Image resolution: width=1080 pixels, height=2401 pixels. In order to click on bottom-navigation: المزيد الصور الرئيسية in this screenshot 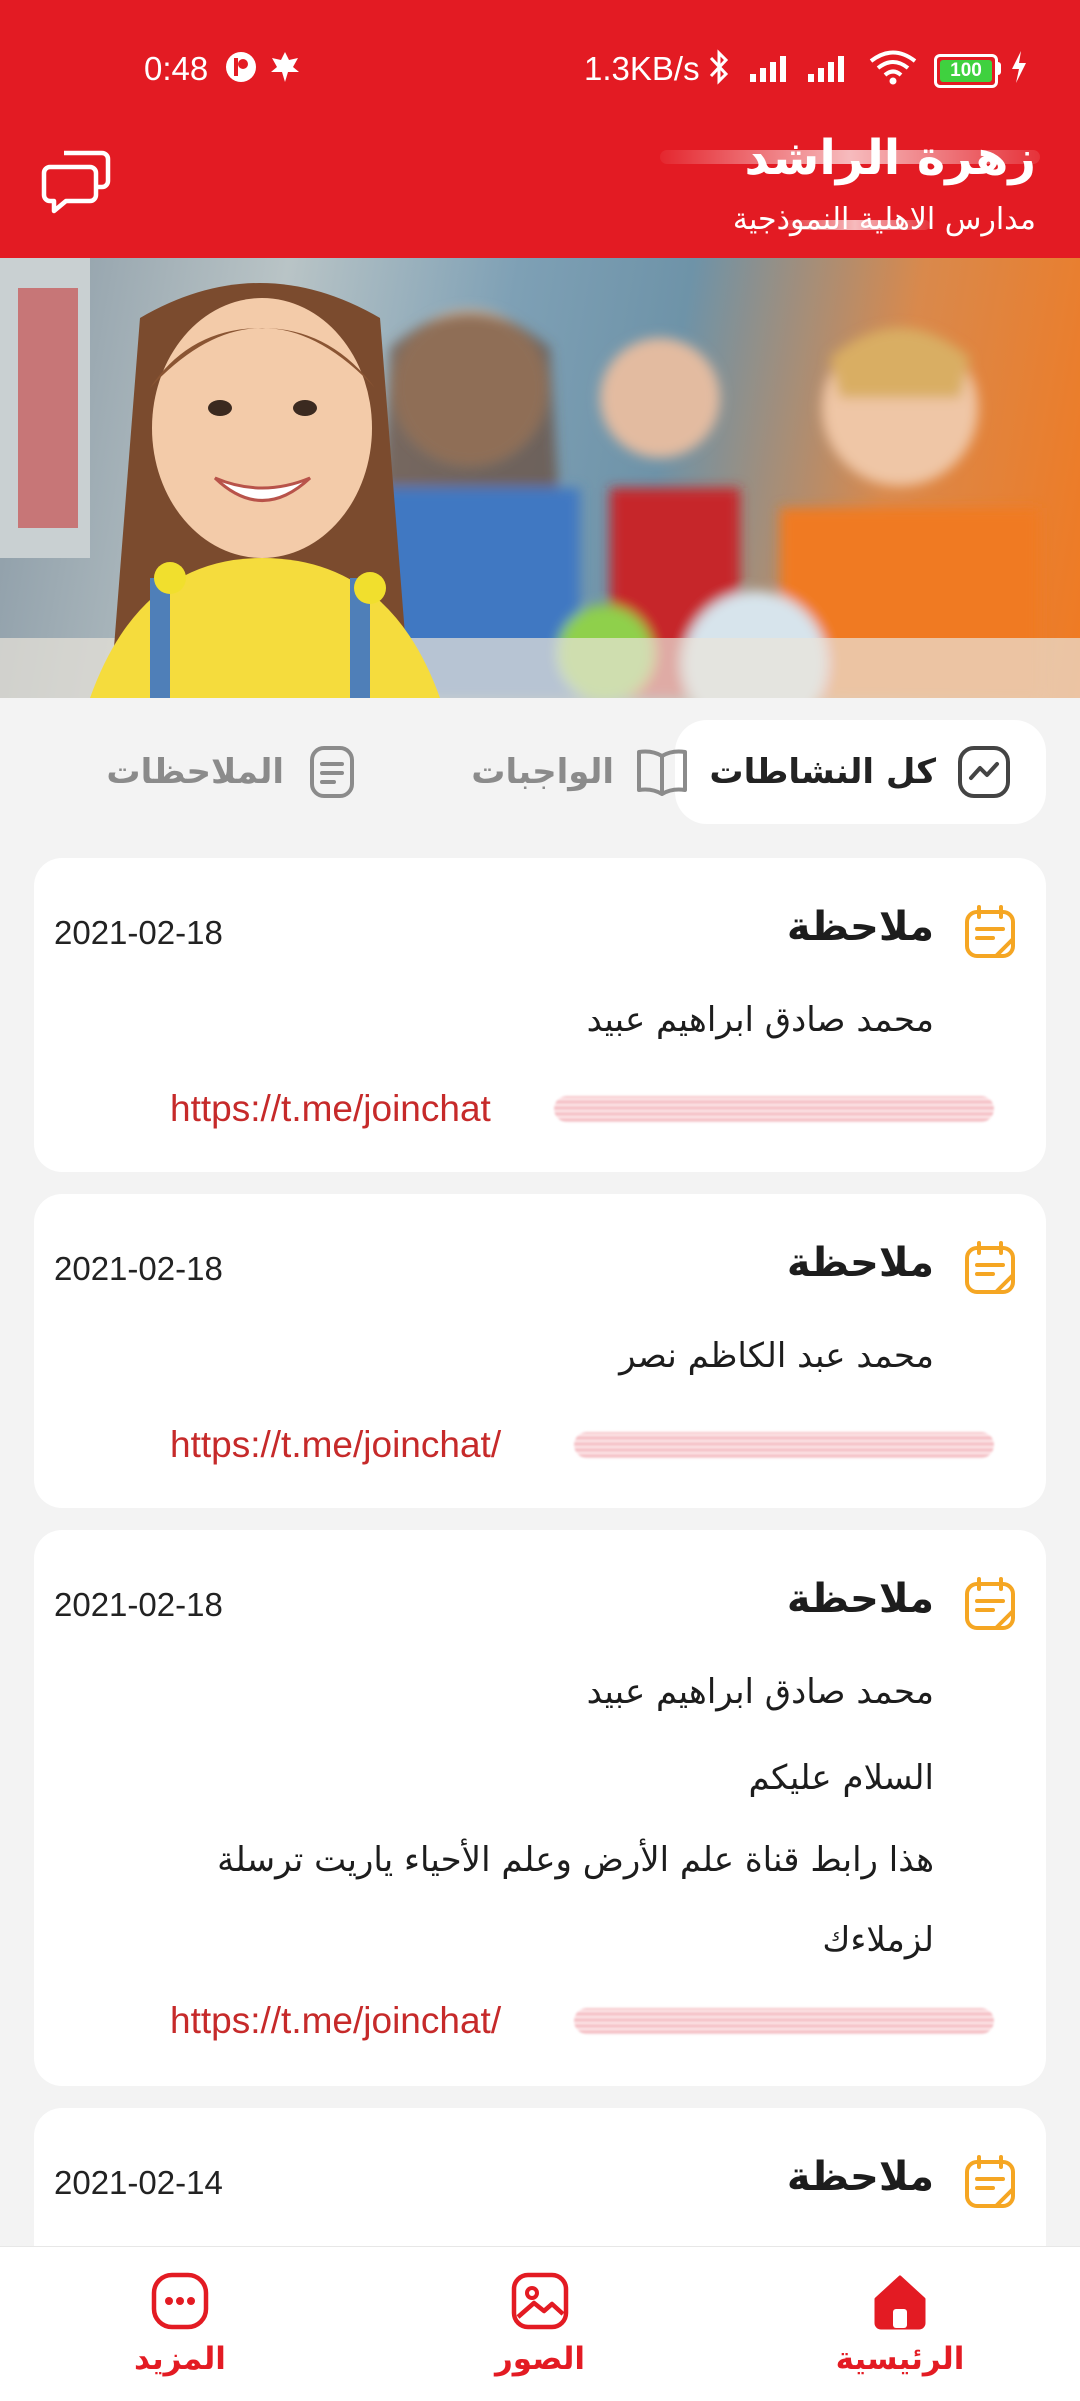, I will do `click(540, 2323)`.